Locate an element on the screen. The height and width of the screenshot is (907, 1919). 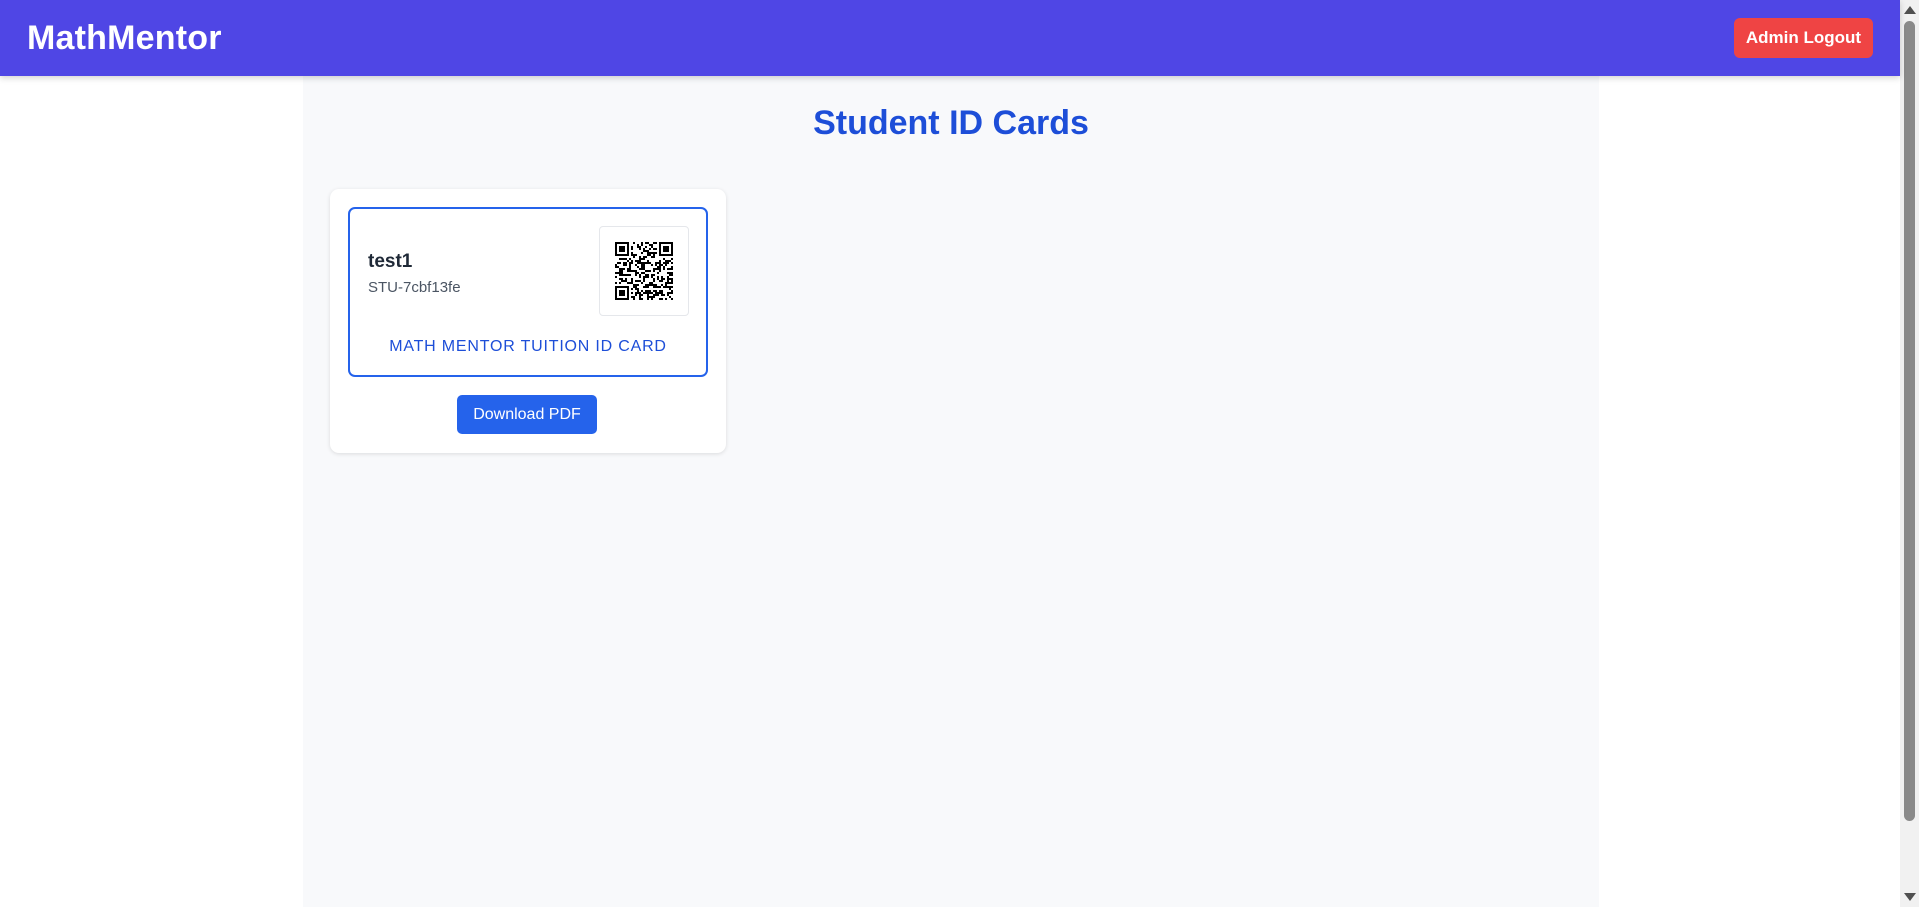
qr-code-icon is located at coordinates (644, 271).